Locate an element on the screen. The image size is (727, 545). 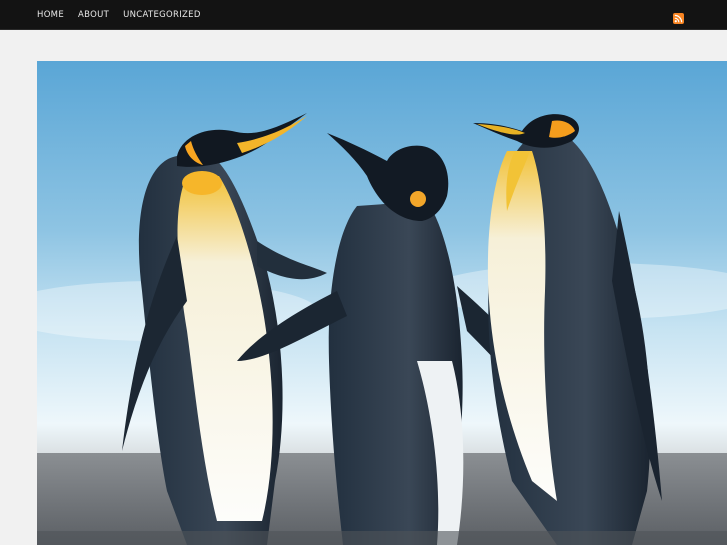
main-menu: HOME ABOUT UNCATEGORIZED is located at coordinates (126, 14).